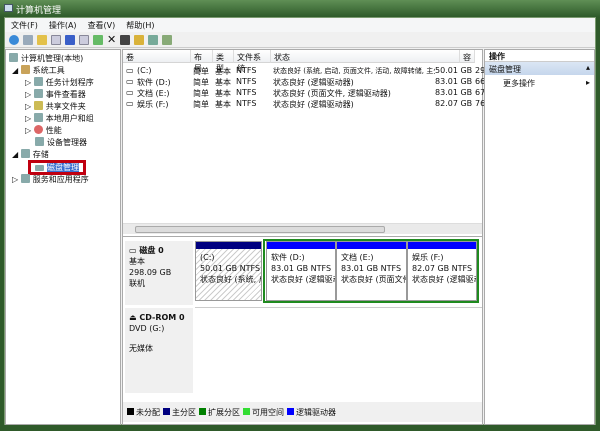  I want to click on tree-performance: ▷ 性能, so click(43, 131).